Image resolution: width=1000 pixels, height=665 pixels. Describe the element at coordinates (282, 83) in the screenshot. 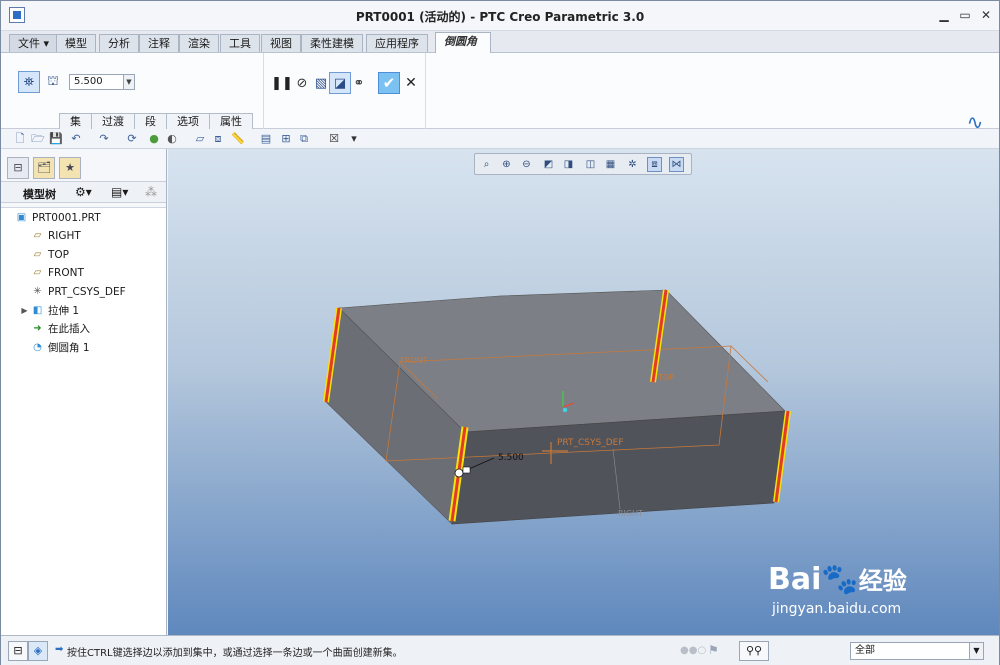

I see `pause-icon: ❚❚` at that location.